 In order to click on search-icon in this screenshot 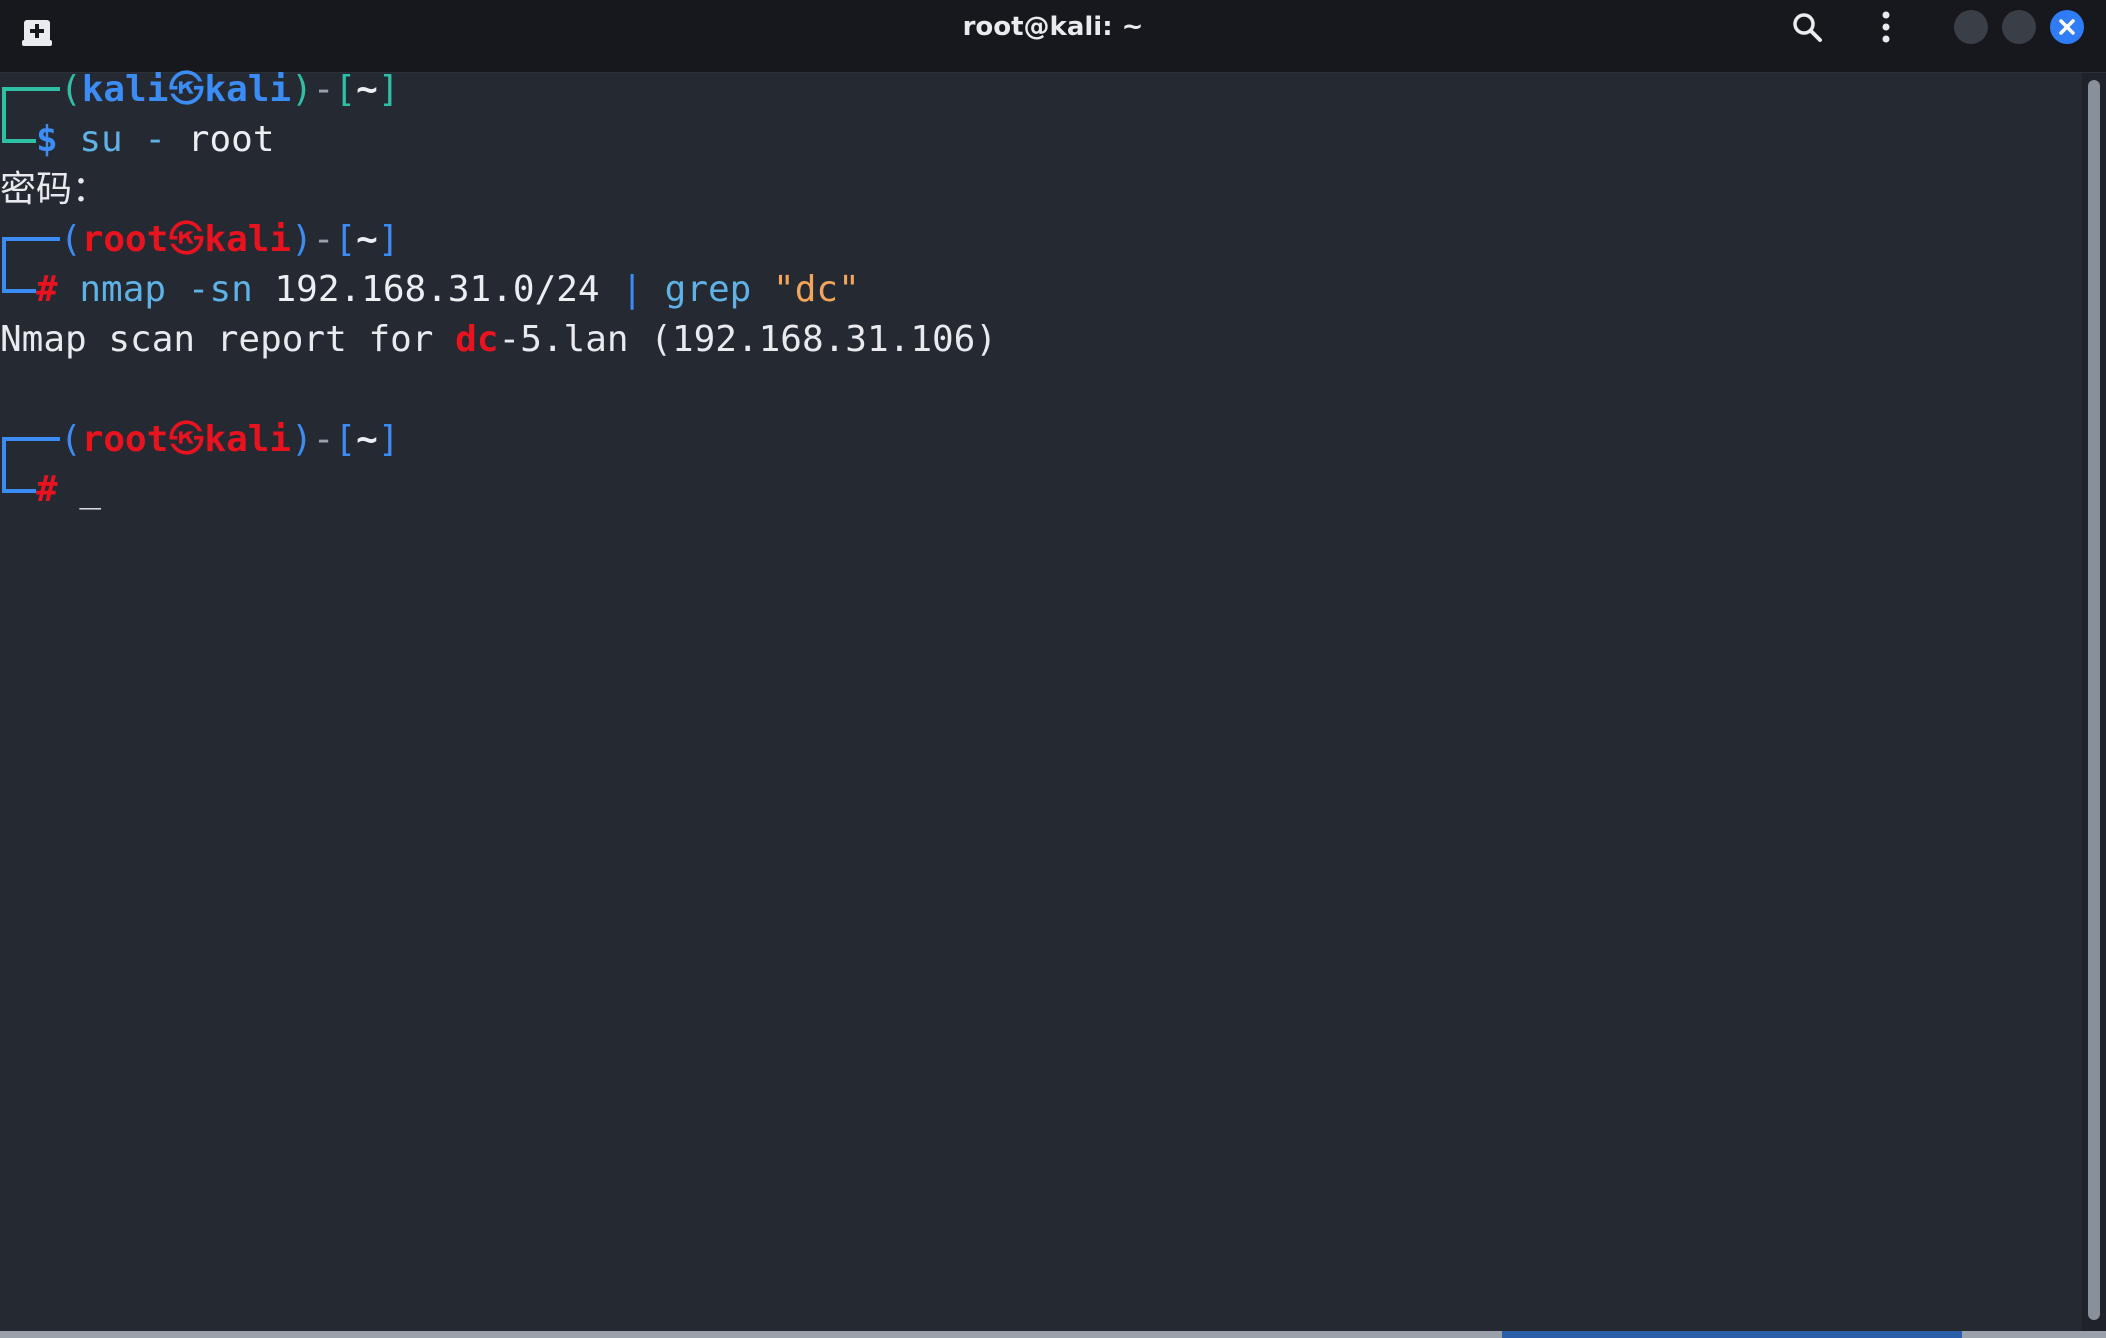, I will do `click(1807, 27)`.